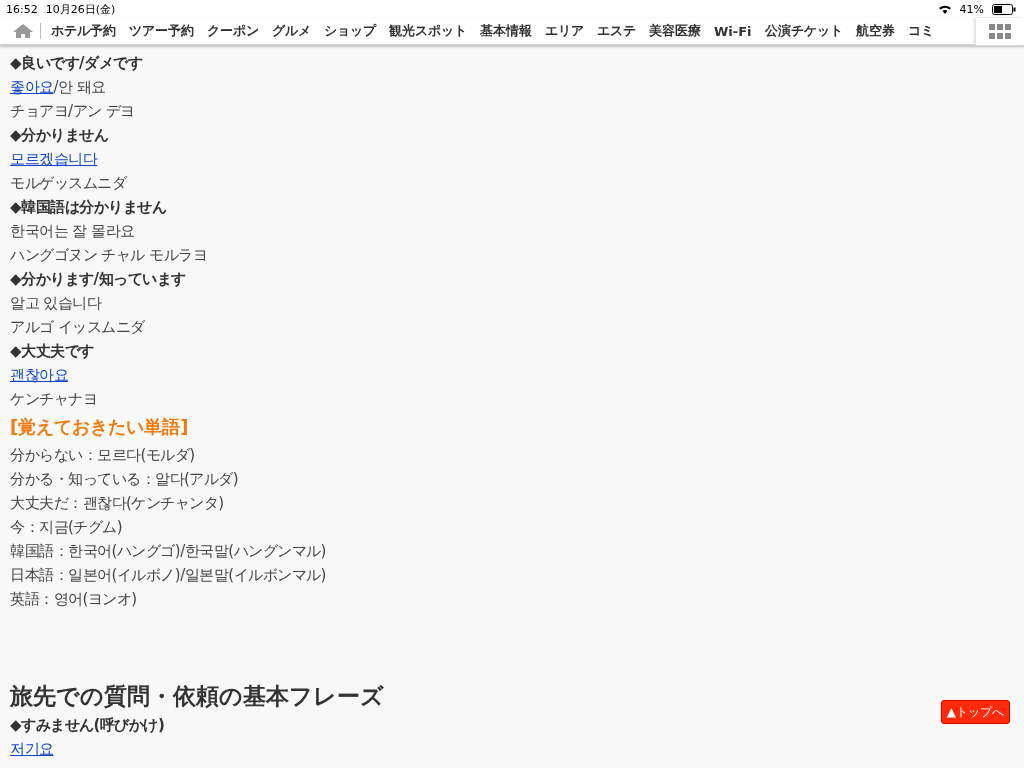 The height and width of the screenshot is (768, 1024). What do you see at coordinates (506, 31) in the screenshot?
I see `nav-link: 基本情報` at bounding box center [506, 31].